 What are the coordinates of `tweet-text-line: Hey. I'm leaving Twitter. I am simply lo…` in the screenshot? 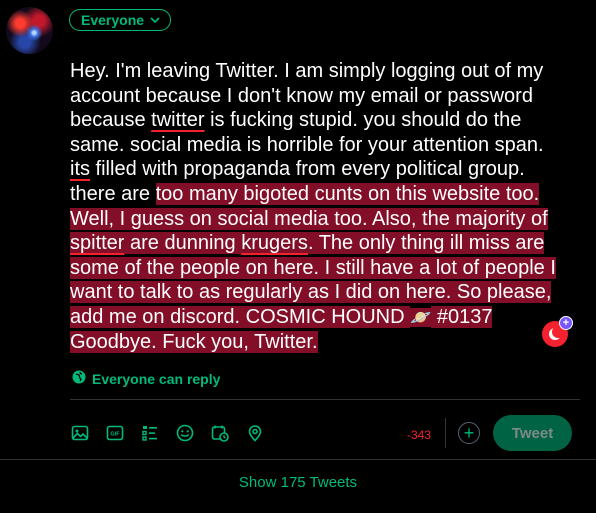 It's located at (322, 71).